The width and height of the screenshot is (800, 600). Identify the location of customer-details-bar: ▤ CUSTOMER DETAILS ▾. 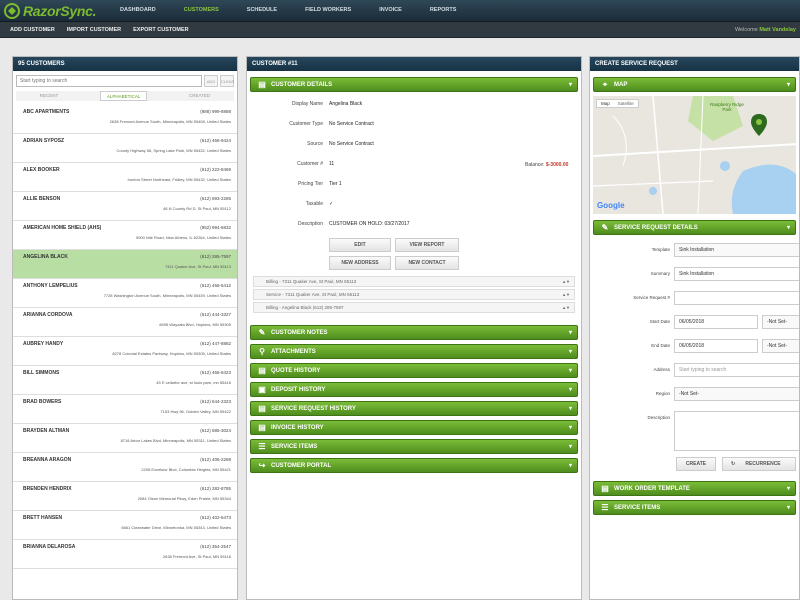
(414, 84).